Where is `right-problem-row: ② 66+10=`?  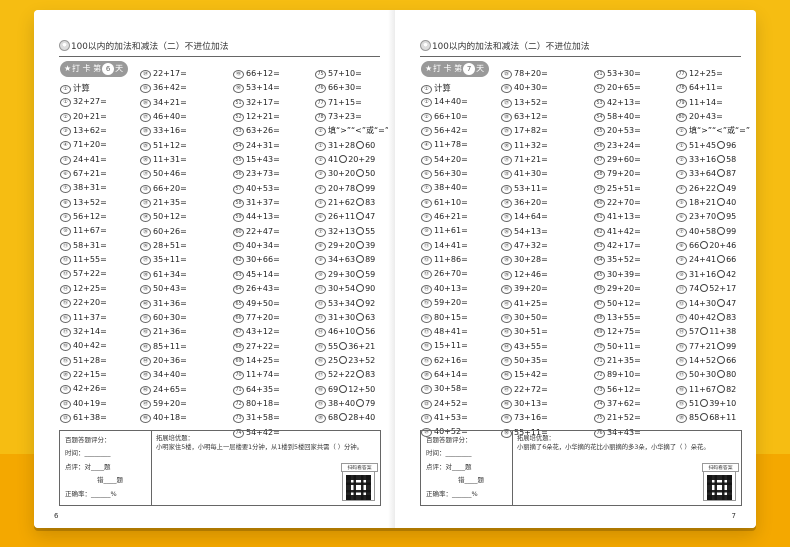 right-problem-row: ② 66+10= is located at coordinates (444, 117).